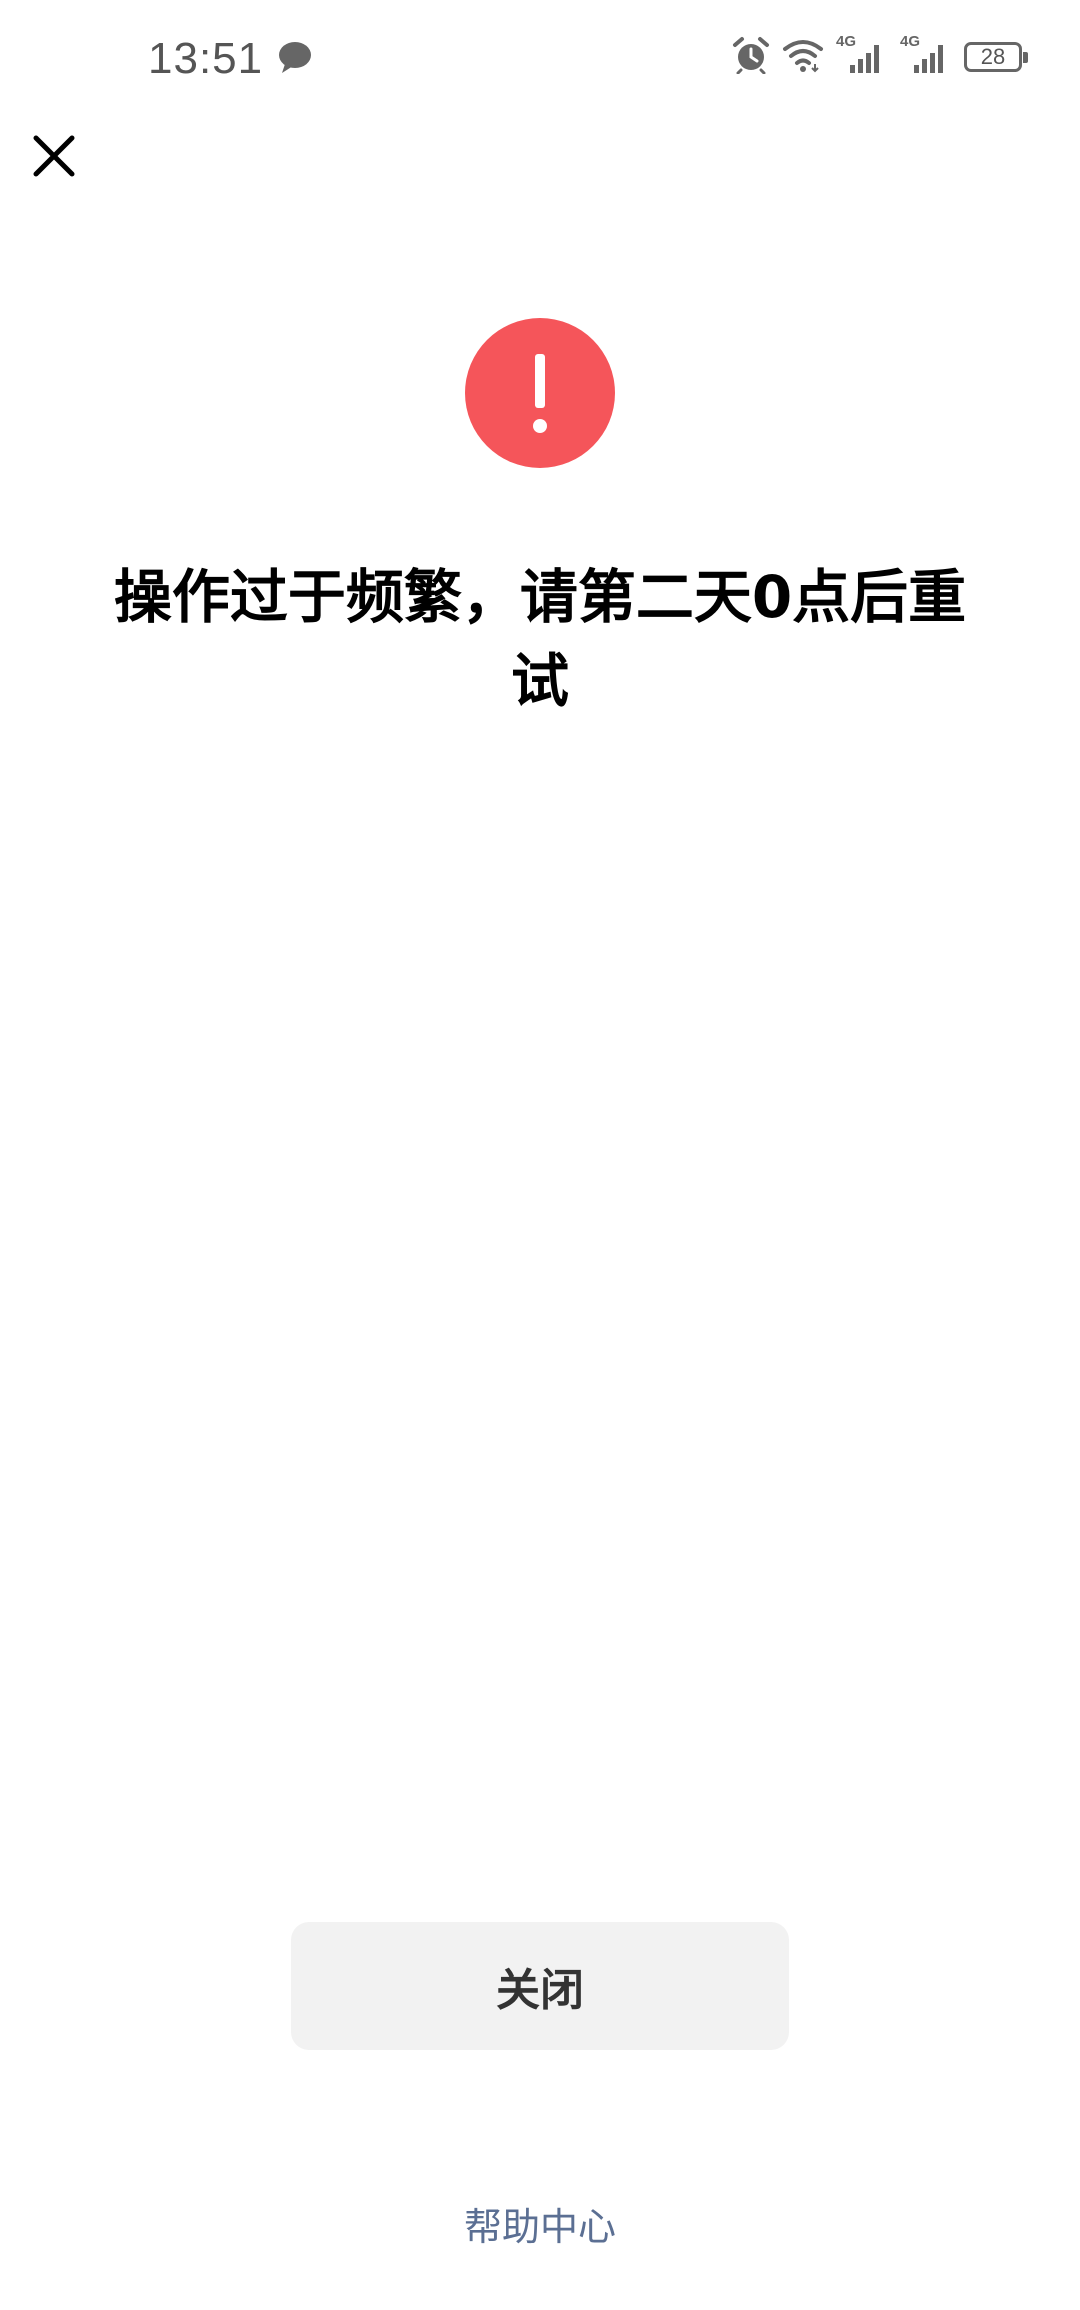  I want to click on close-button-label: 关闭, so click(540, 1990).